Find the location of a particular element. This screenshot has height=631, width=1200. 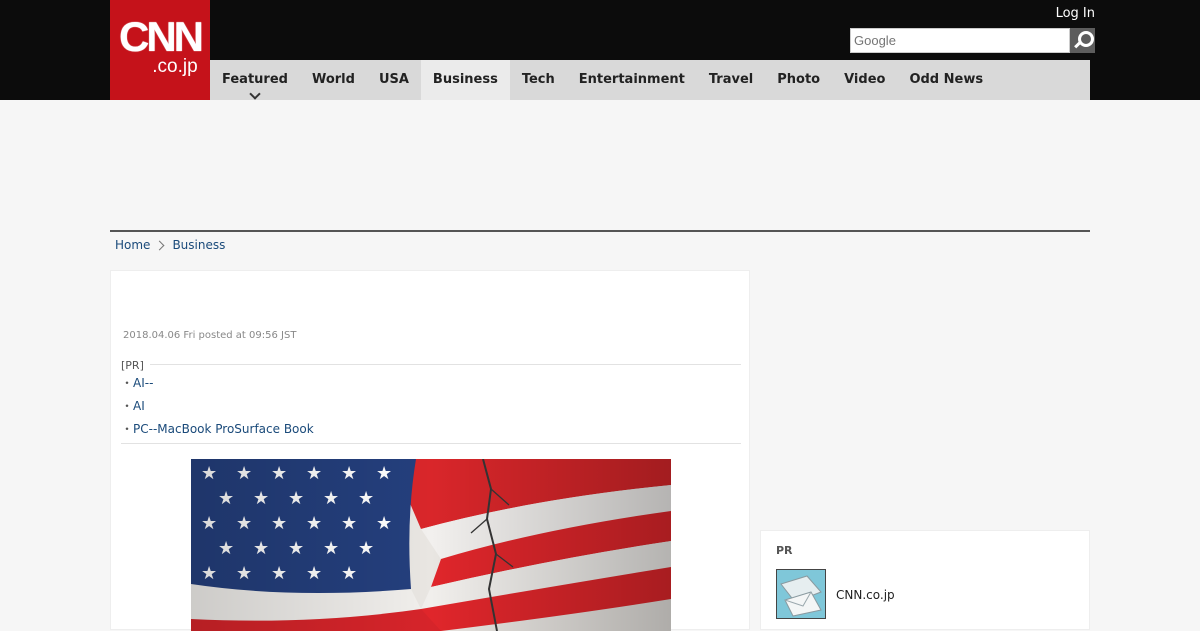

nav-label: World is located at coordinates (333, 79).